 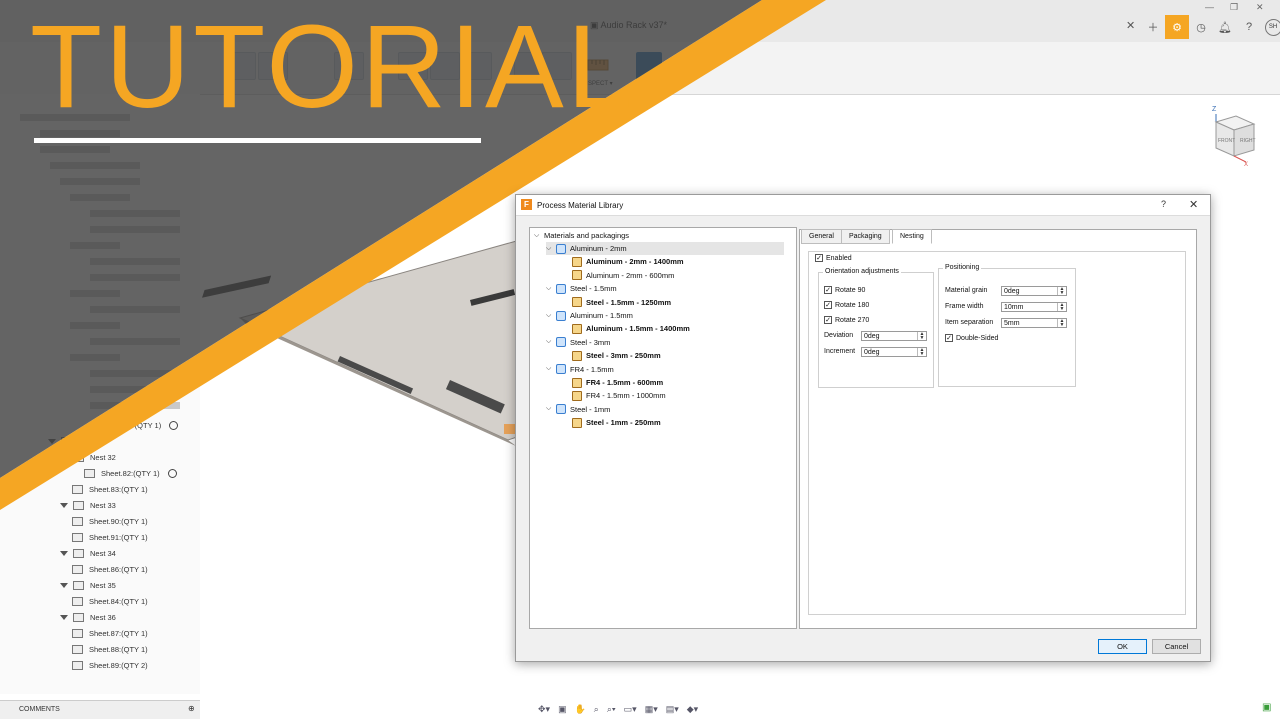 What do you see at coordinates (628, 261) in the screenshot?
I see `packaging-item: Aluminum - 2mm - 1400mm` at bounding box center [628, 261].